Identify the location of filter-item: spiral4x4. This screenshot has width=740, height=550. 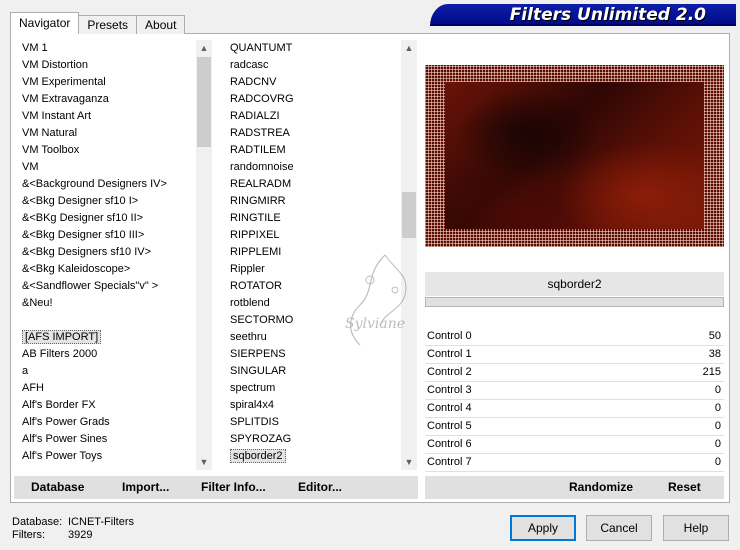
(314, 405).